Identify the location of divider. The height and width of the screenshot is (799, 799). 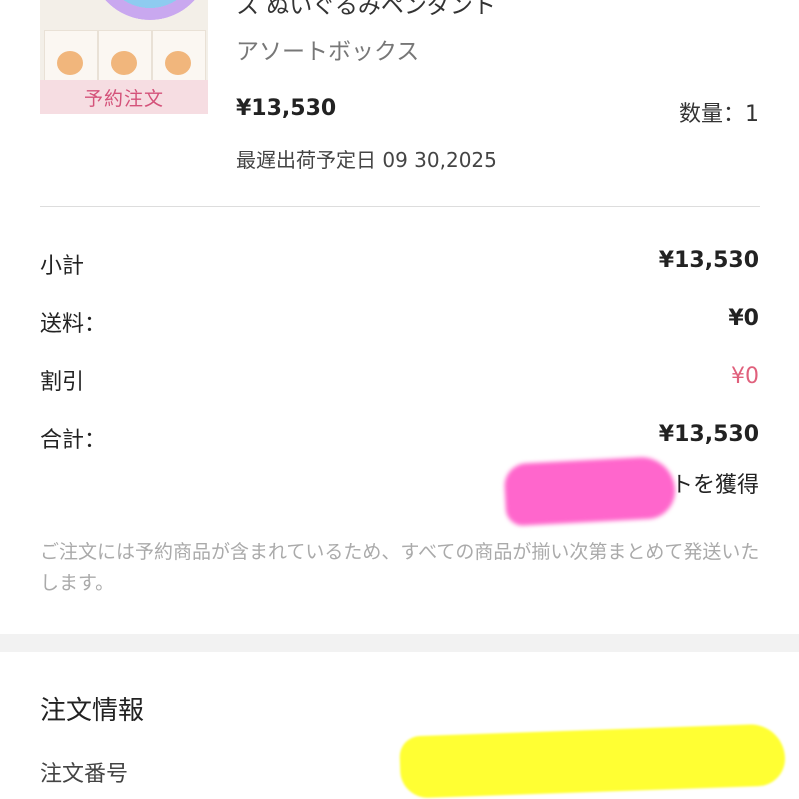
(400, 206).